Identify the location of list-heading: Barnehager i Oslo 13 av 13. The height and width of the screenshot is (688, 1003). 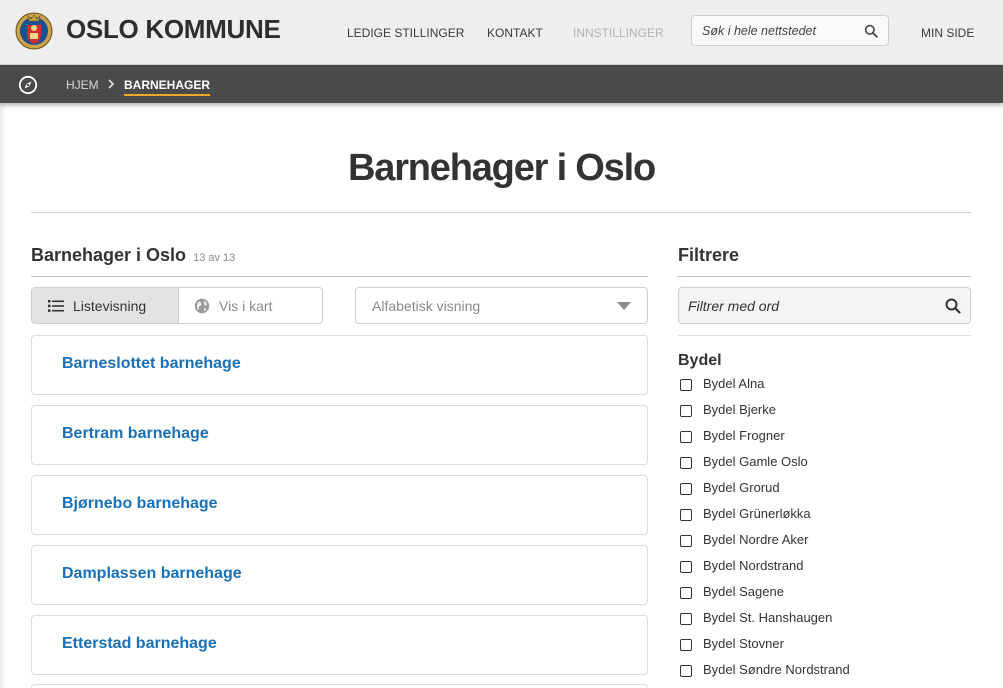
(133, 255).